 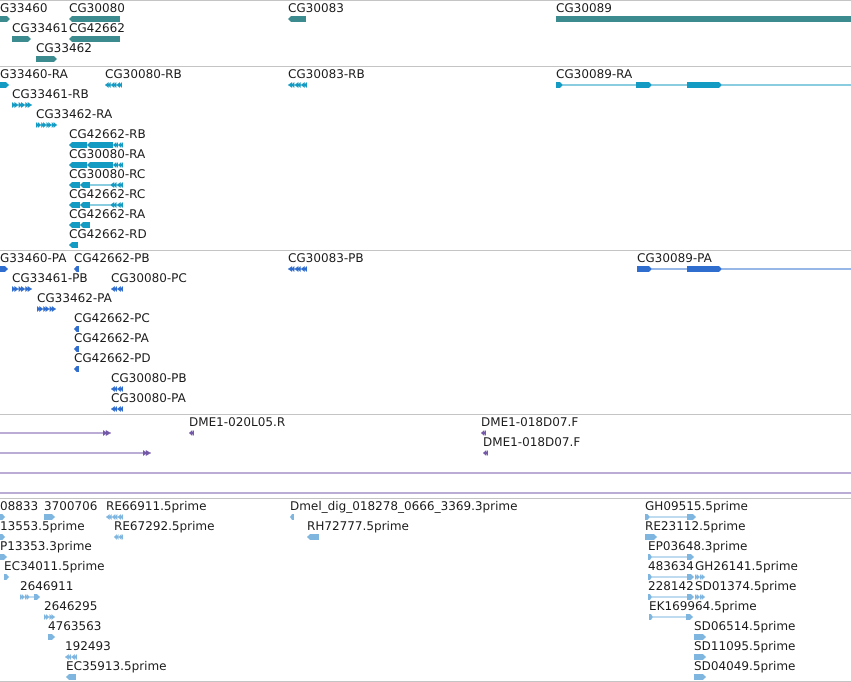 I want to click on feature-label: 483634, so click(x=671, y=566).